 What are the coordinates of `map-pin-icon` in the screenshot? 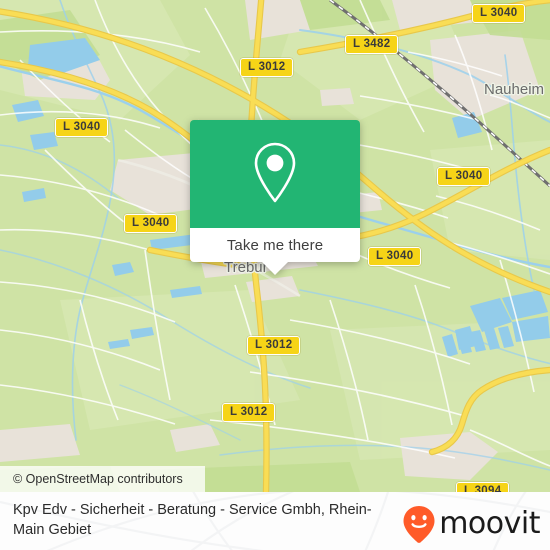 It's located at (275, 172).